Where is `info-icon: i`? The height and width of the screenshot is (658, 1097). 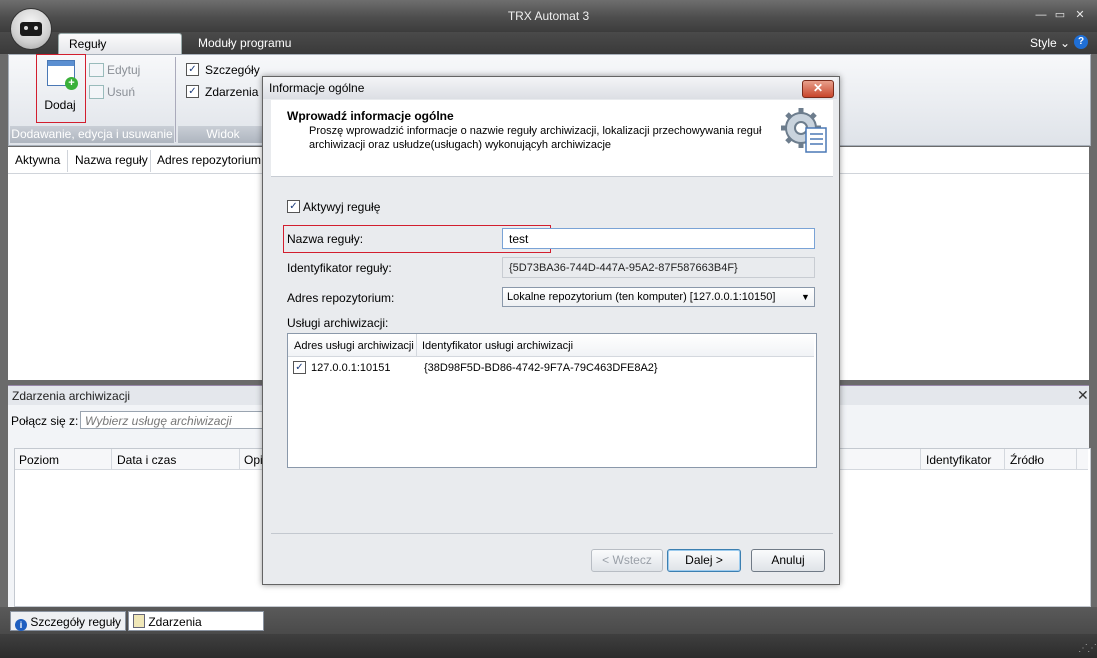 info-icon: i is located at coordinates (21, 625).